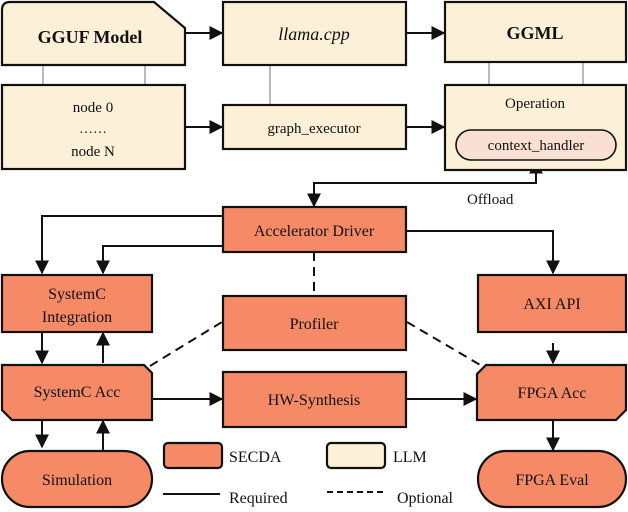 This screenshot has height=512, width=628. I want to click on legend-llm-swatch, so click(356, 455).